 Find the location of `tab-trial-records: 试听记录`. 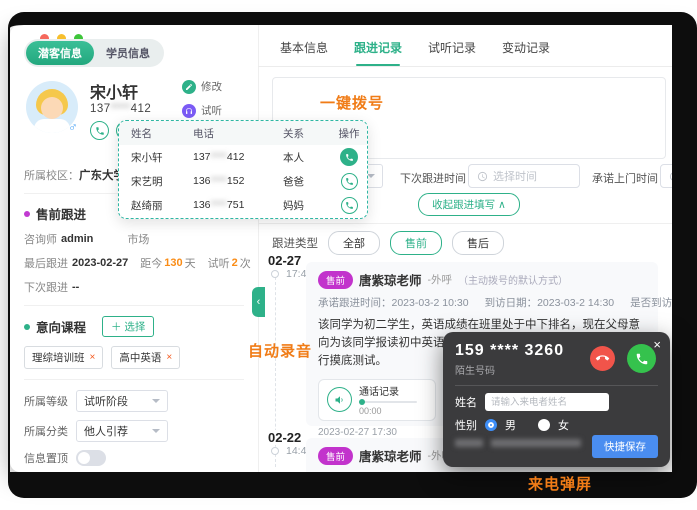

tab-trial-records: 试听记录 is located at coordinates (452, 52).